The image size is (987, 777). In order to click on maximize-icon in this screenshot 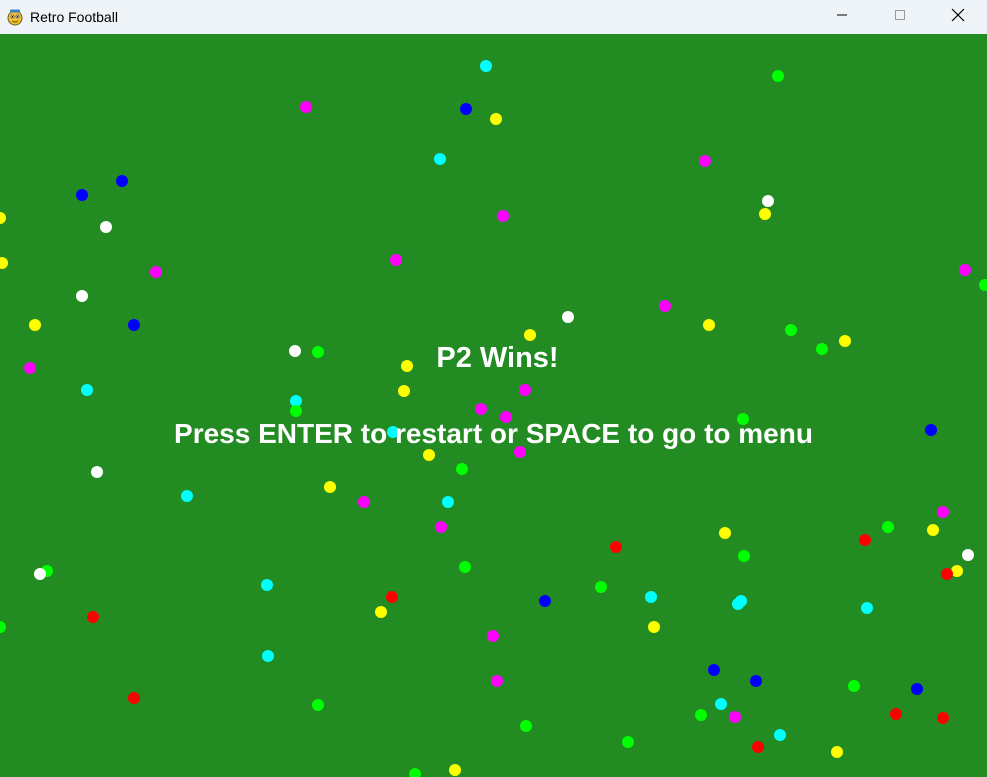, I will do `click(900, 15)`.